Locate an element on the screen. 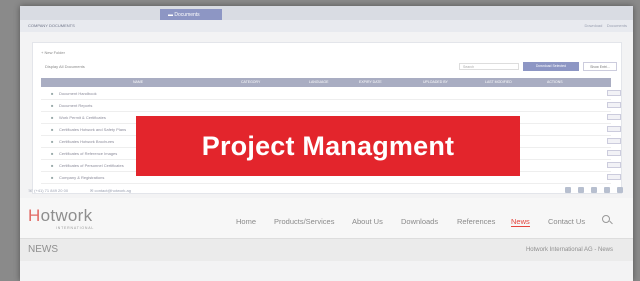  display-label: Display All Documents is located at coordinates (65, 66).